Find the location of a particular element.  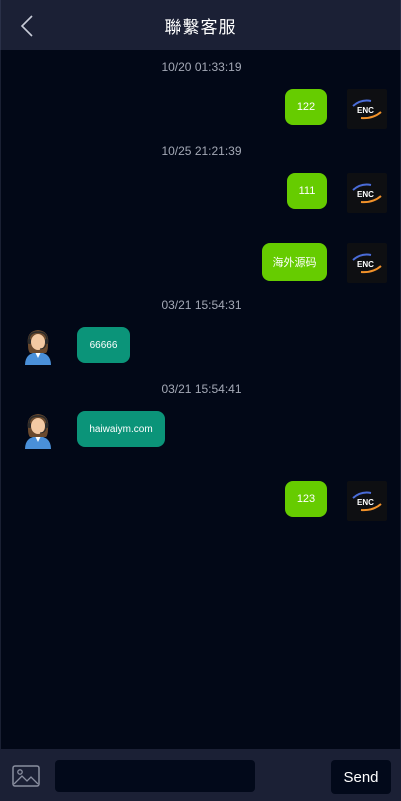

outgoing-message-bubble: 123 is located at coordinates (306, 499).